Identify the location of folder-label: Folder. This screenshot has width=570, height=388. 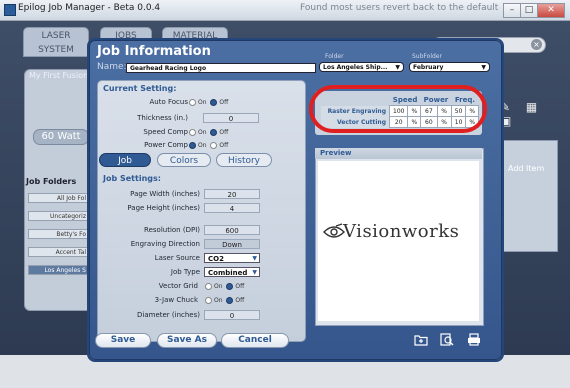
(334, 56).